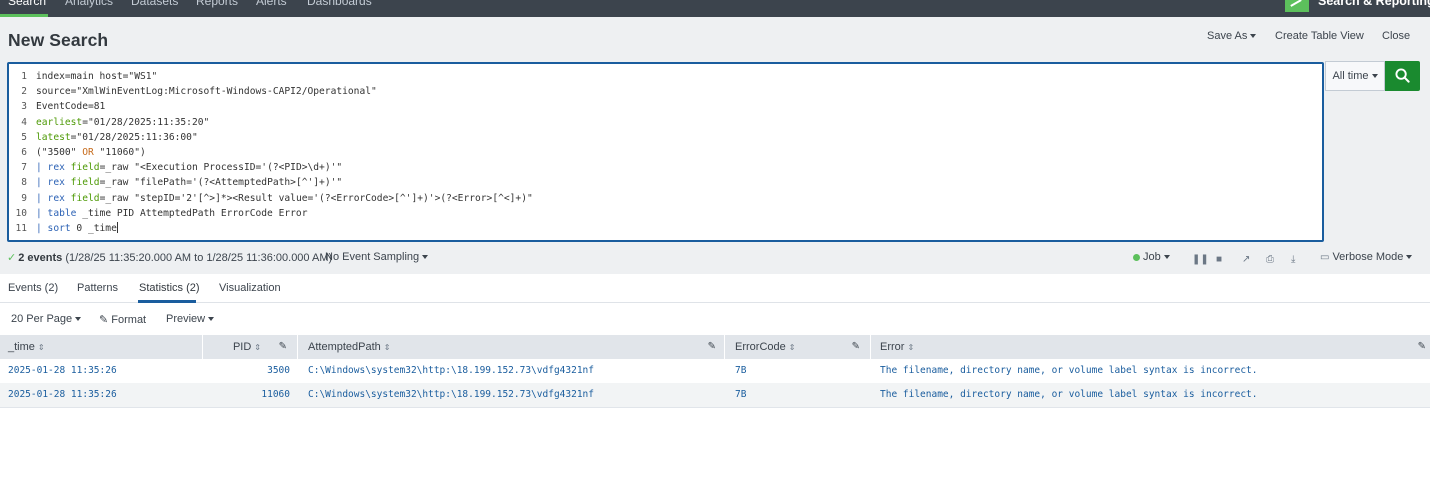 This screenshot has width=1430, height=480. I want to click on pencil-icon: ✎, so click(104, 320).